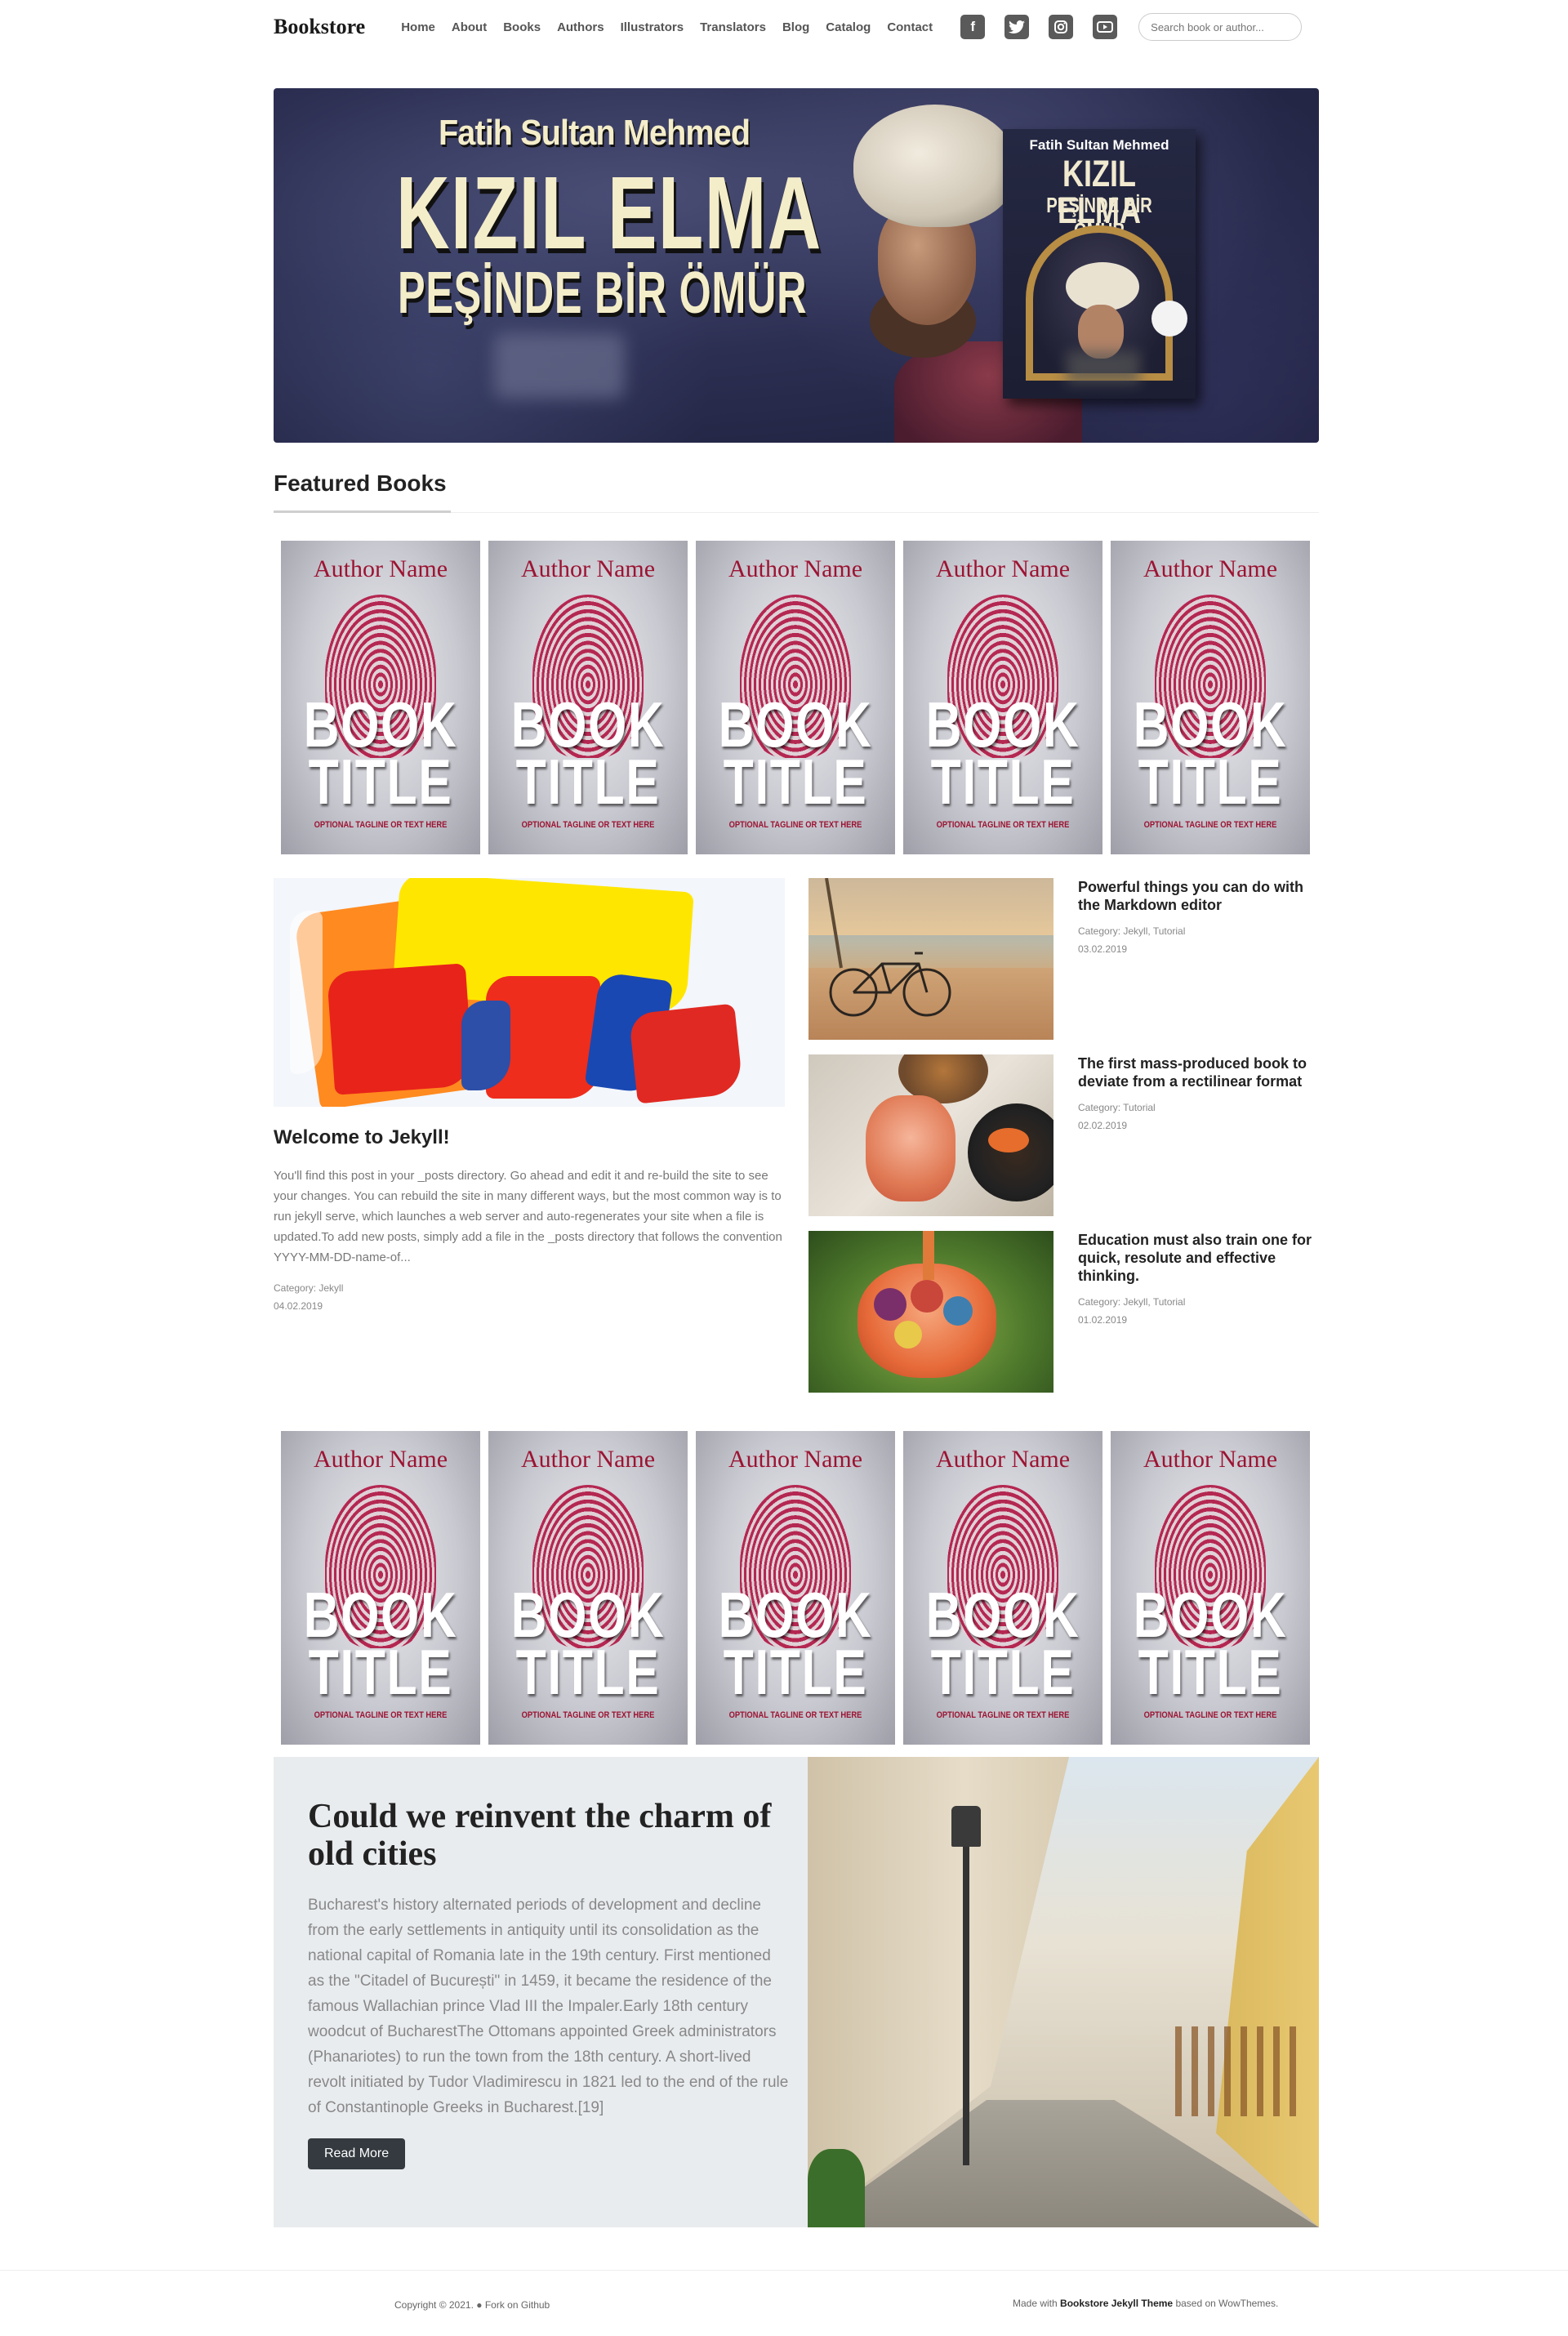 The width and height of the screenshot is (1568, 2336). Describe the element at coordinates (796, 491) in the screenshot. I see `featured-books-header: Featured Books` at that location.